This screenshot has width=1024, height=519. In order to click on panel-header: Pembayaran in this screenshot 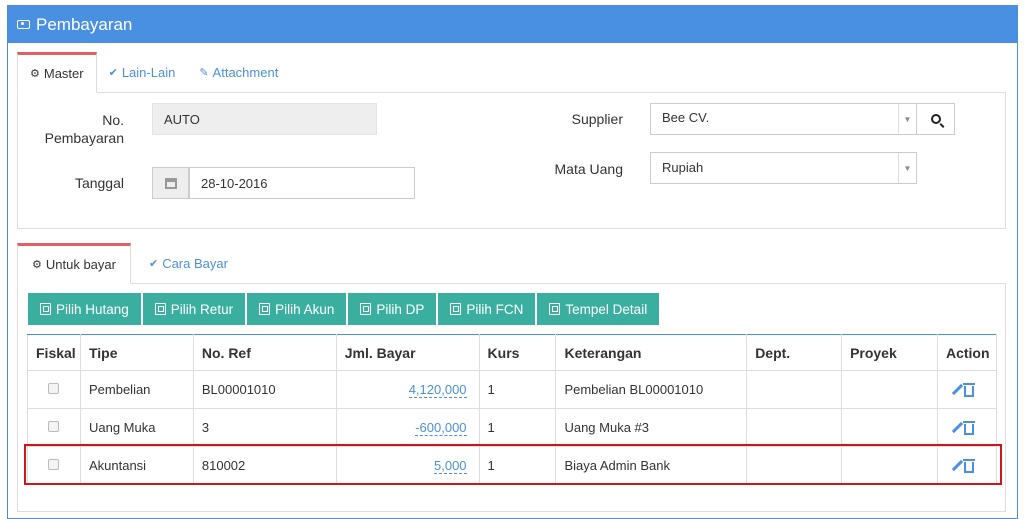, I will do `click(512, 24)`.